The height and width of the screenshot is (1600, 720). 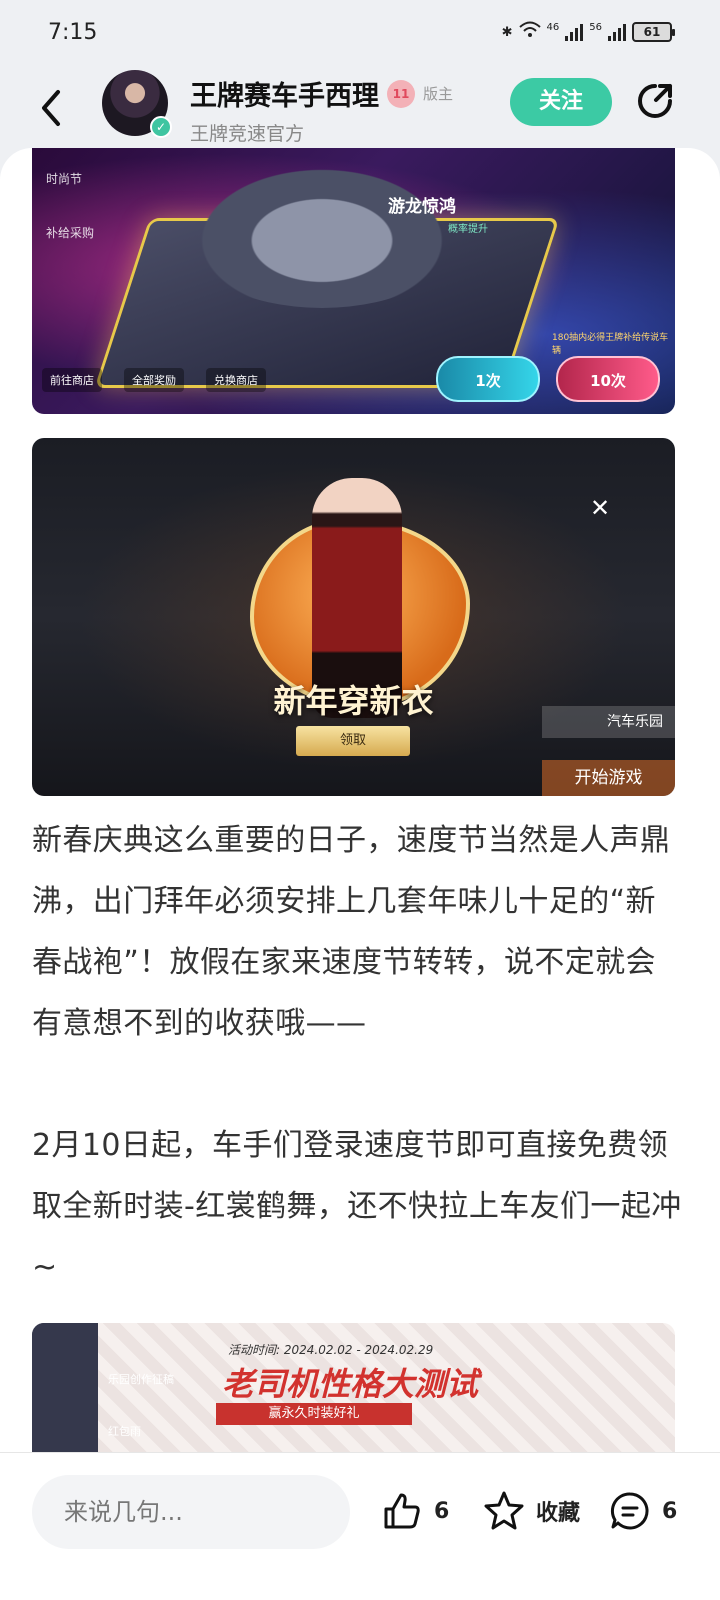 What do you see at coordinates (65, 1390) in the screenshot?
I see `image3-side-panel` at bounding box center [65, 1390].